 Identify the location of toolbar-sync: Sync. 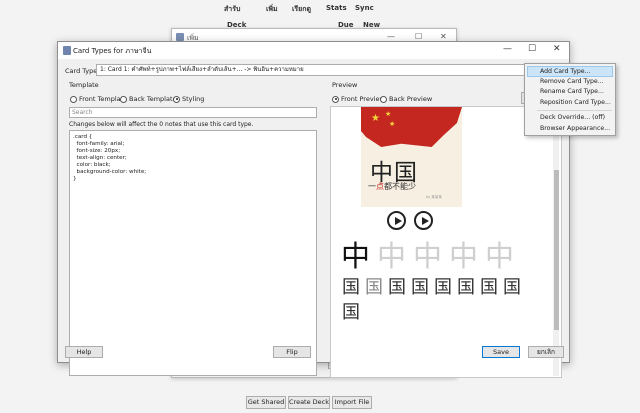
(364, 8).